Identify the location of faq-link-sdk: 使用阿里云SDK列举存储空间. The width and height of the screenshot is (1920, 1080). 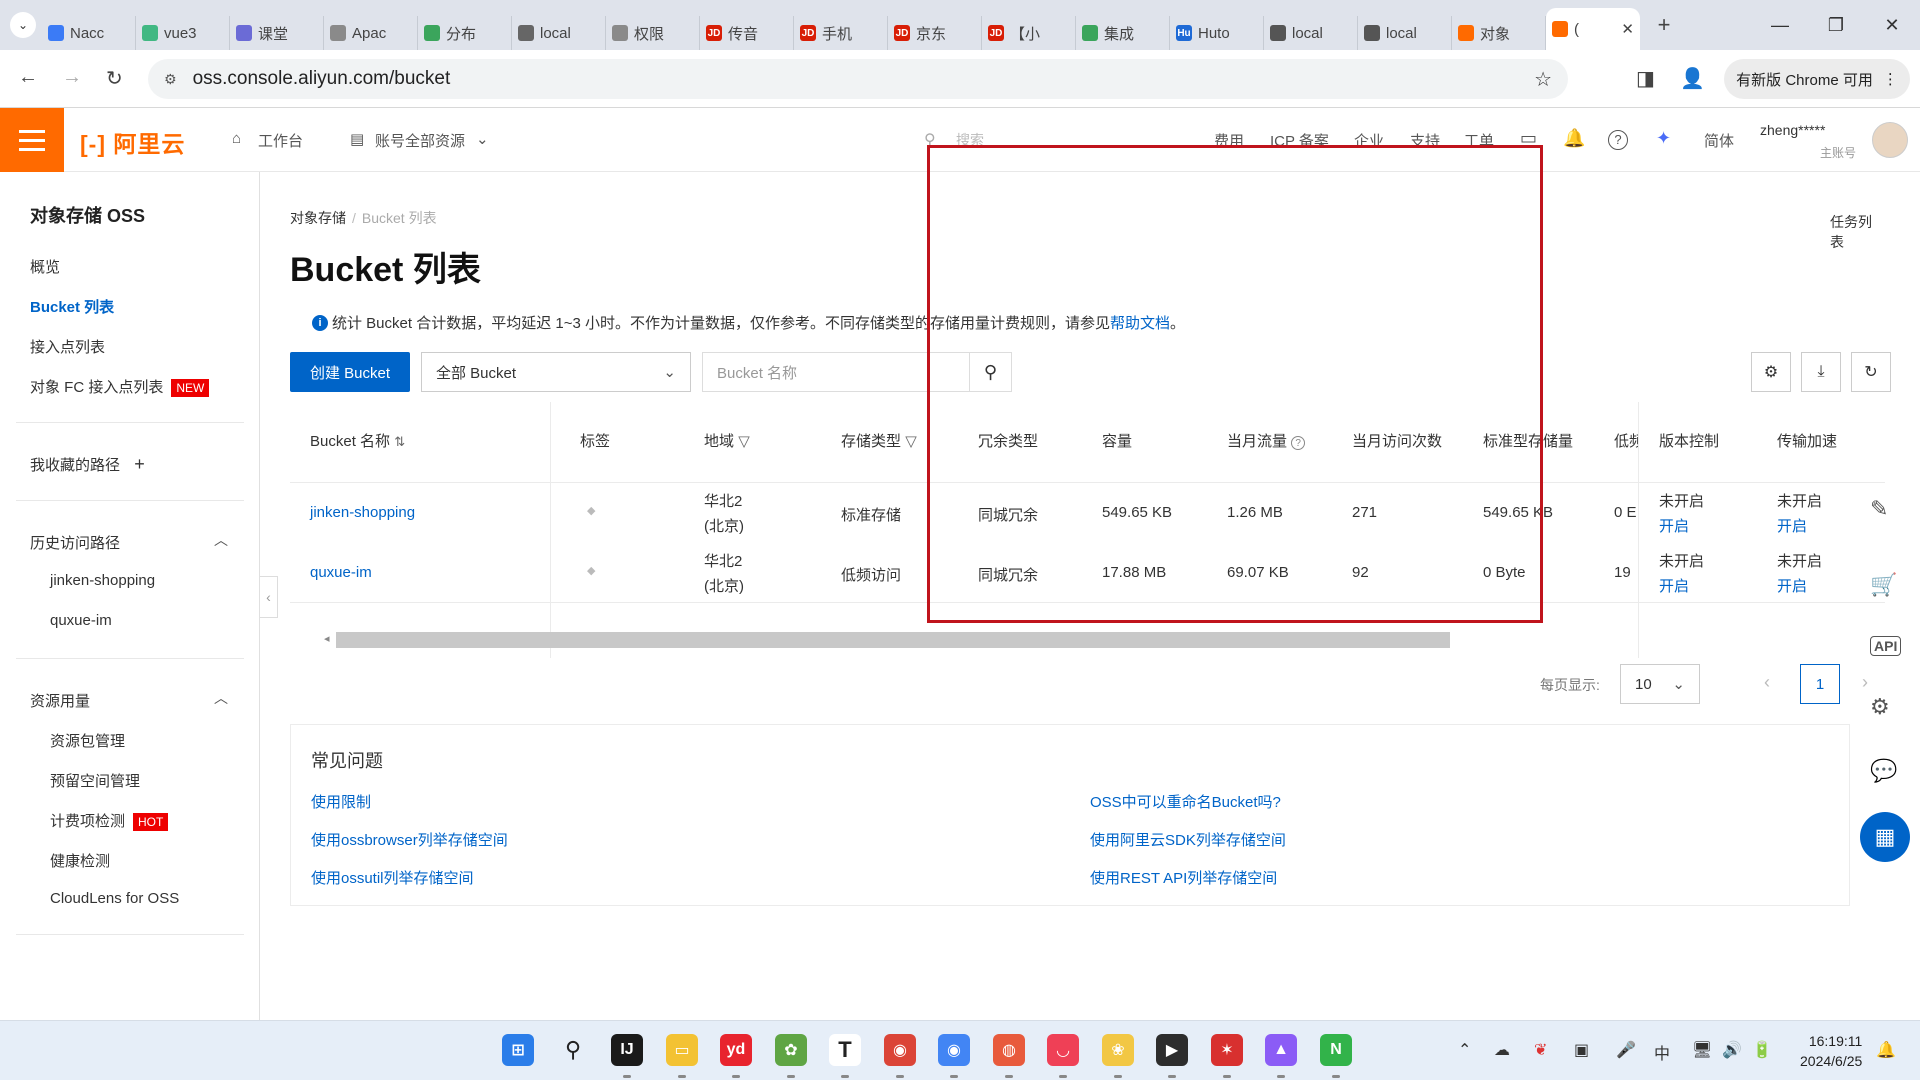
(1188, 839).